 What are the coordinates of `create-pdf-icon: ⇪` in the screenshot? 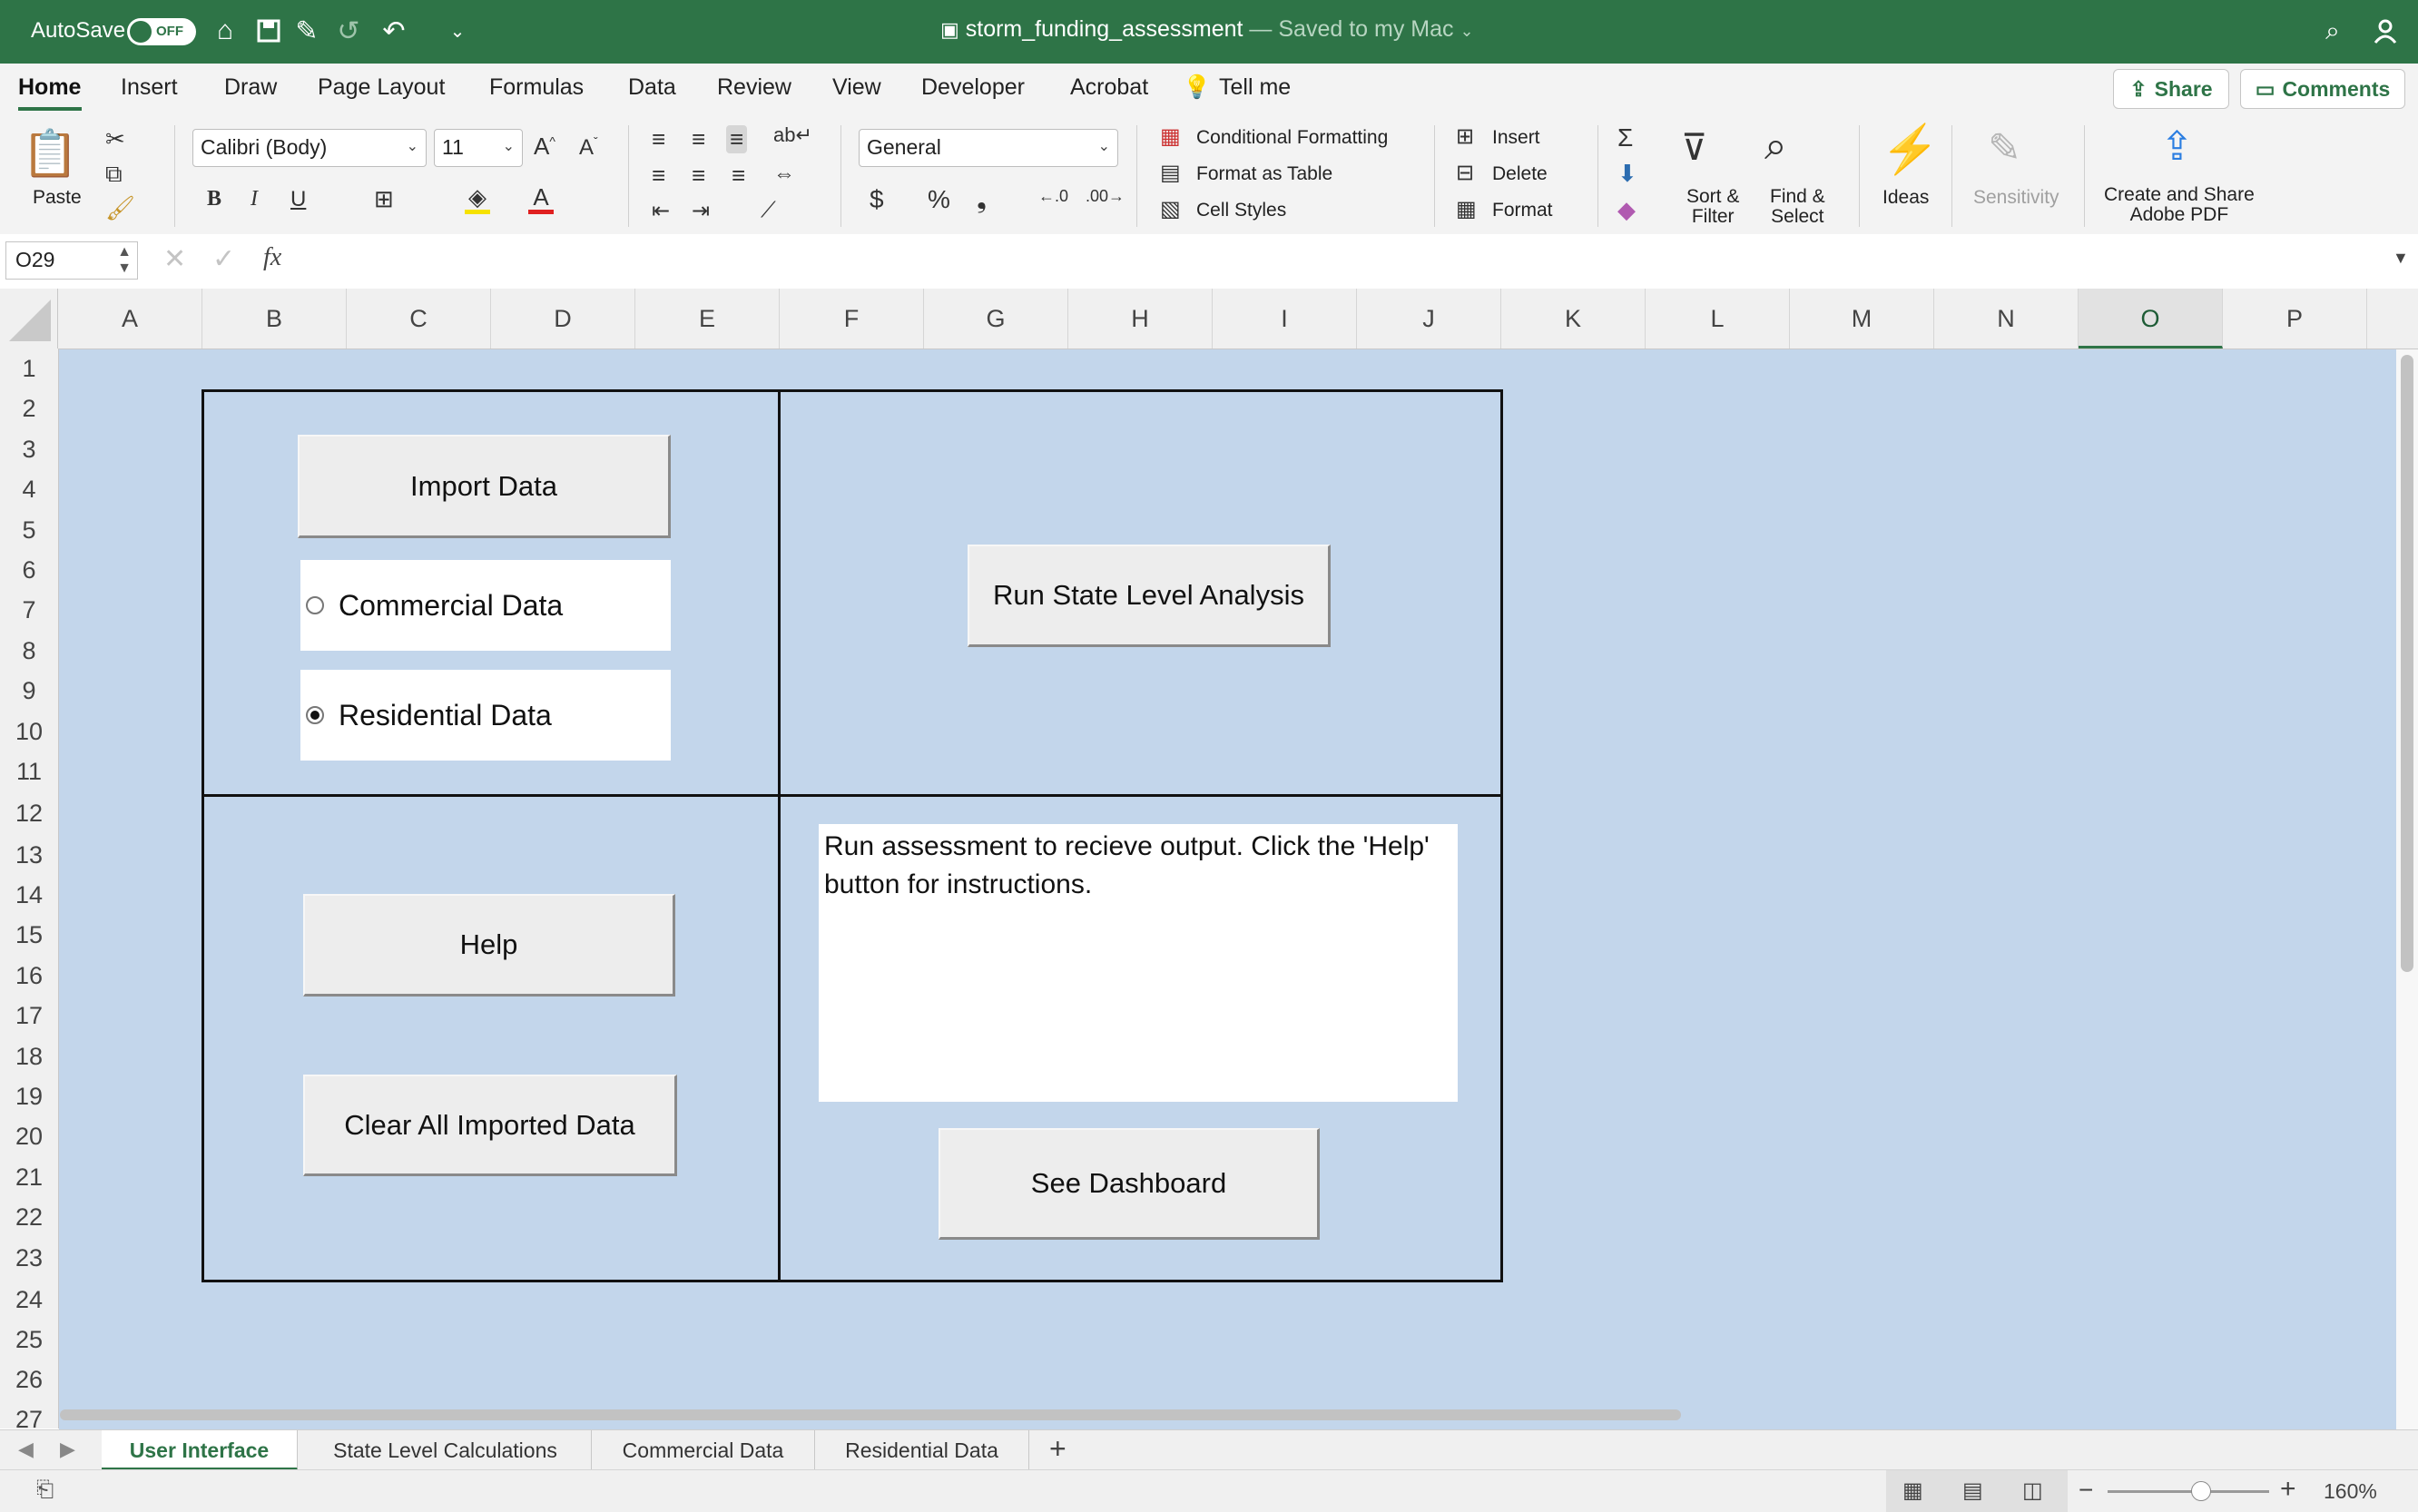 It's located at (2177, 146).